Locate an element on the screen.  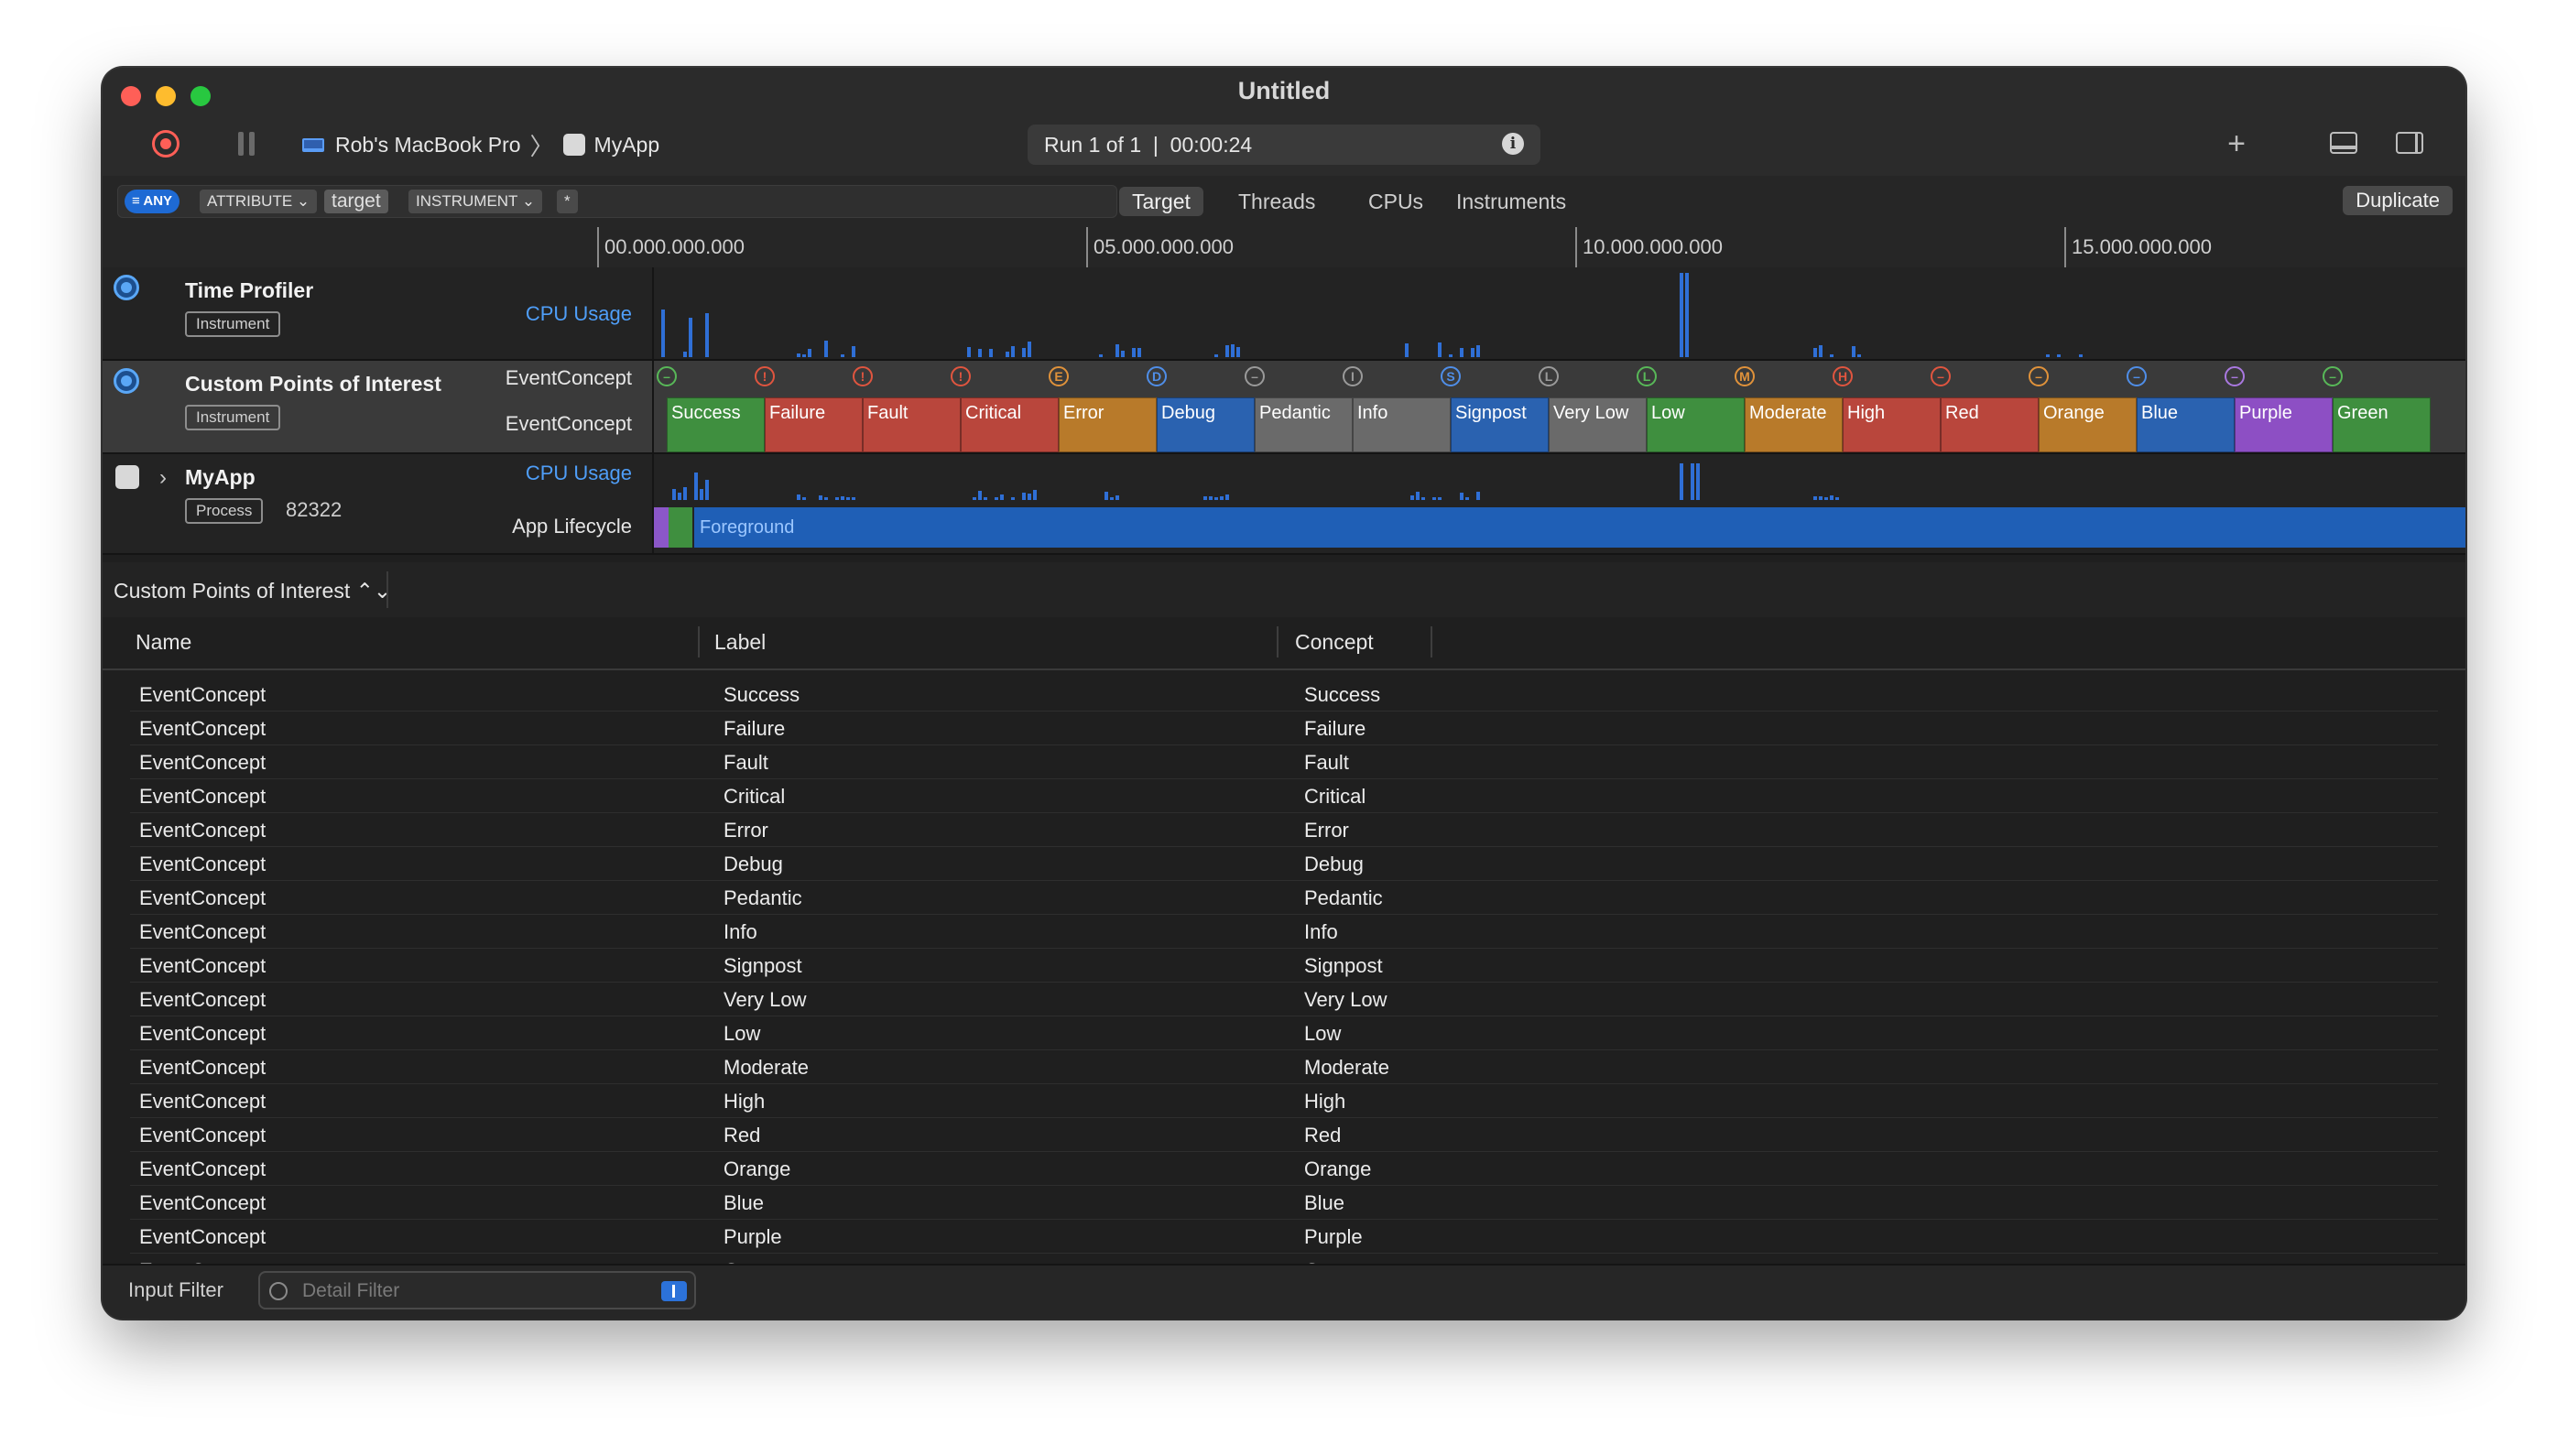
poi-interval: Signpost is located at coordinates (1500, 424).